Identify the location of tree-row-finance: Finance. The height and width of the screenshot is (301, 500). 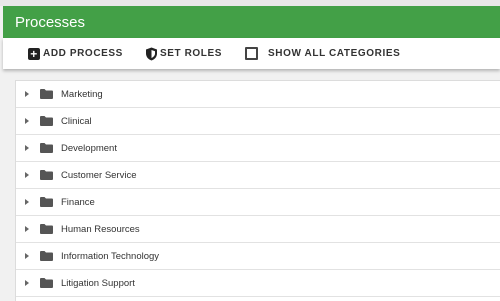
(258, 202).